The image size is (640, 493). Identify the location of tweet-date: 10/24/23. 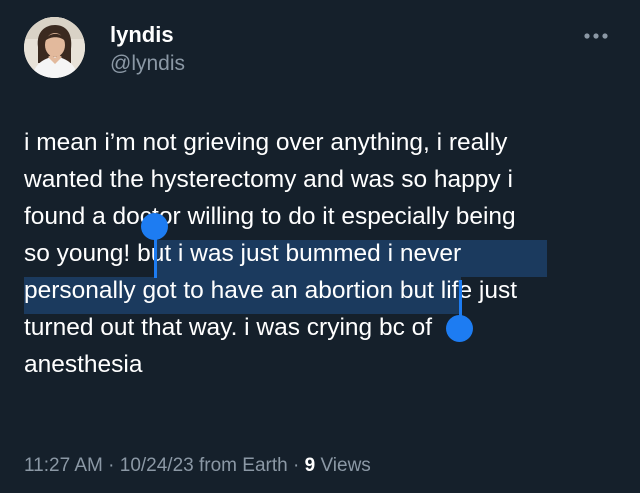
(157, 465).